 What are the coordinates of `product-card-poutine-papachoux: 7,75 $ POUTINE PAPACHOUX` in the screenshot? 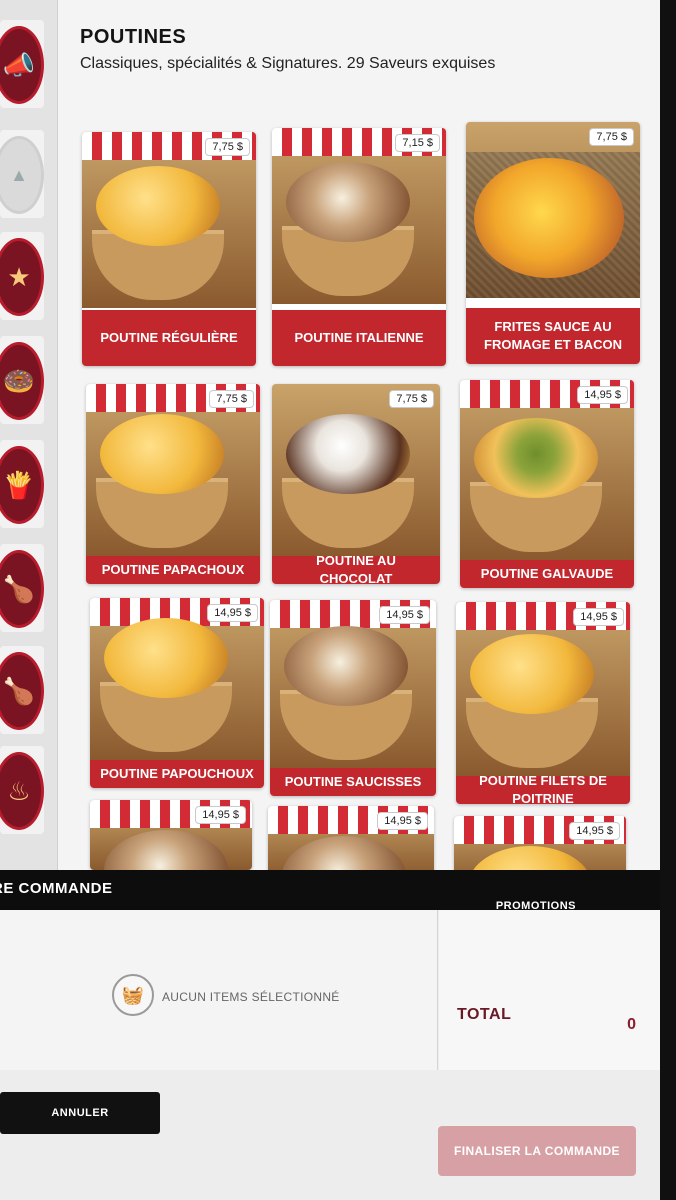 It's located at (173, 484).